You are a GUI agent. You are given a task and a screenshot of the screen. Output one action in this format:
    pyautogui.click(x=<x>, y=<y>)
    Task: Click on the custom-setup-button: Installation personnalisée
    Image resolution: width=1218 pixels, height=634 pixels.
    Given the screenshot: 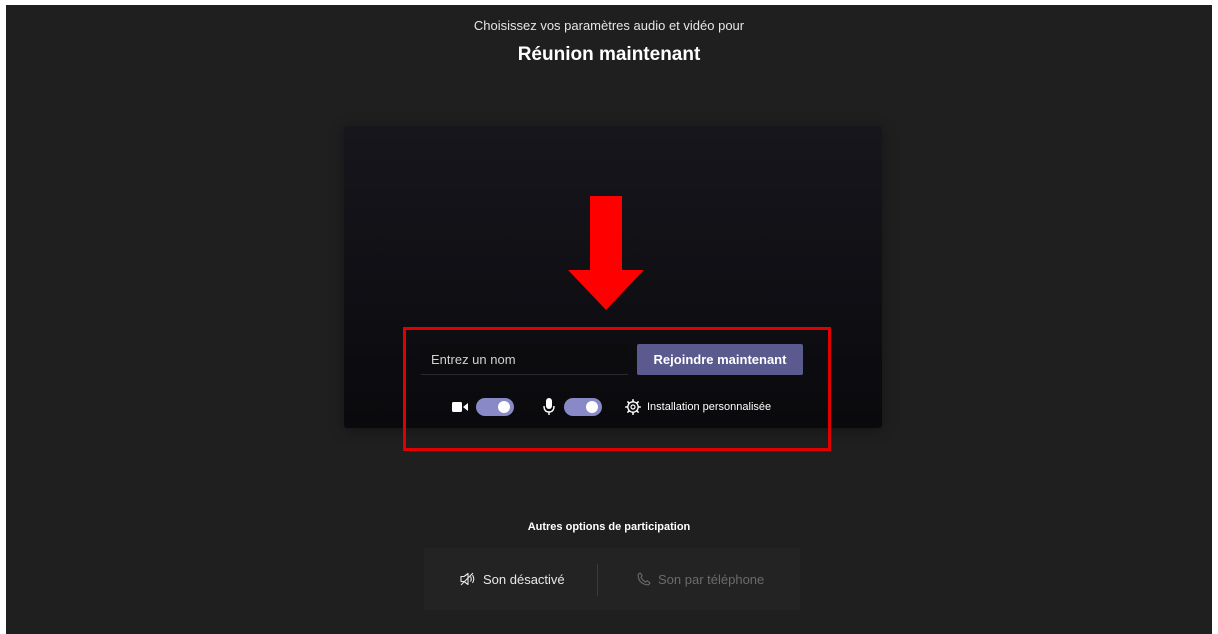 What is the action you would take?
    pyautogui.click(x=698, y=407)
    